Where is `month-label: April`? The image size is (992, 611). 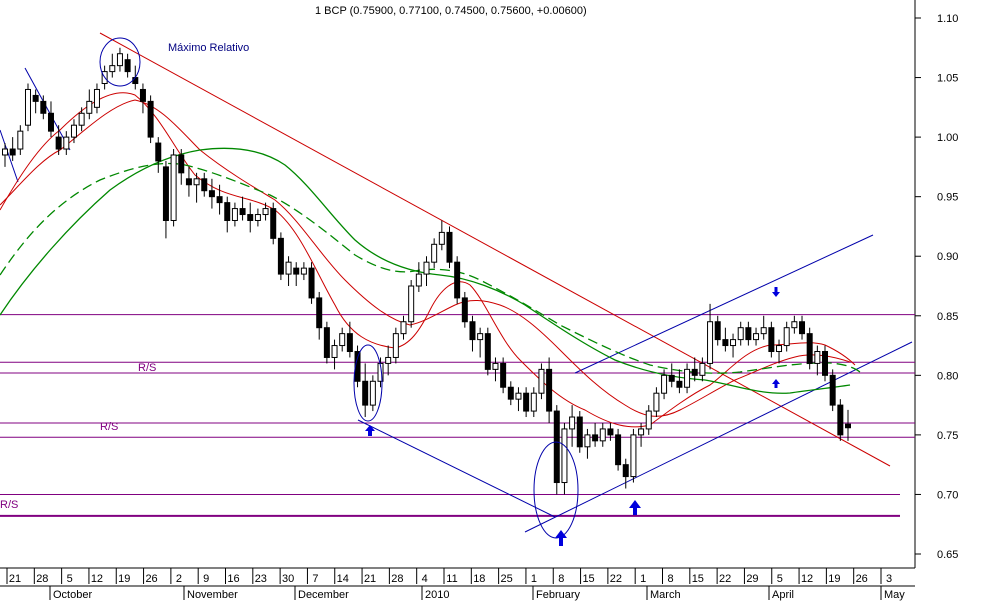 month-label: April is located at coordinates (783, 595).